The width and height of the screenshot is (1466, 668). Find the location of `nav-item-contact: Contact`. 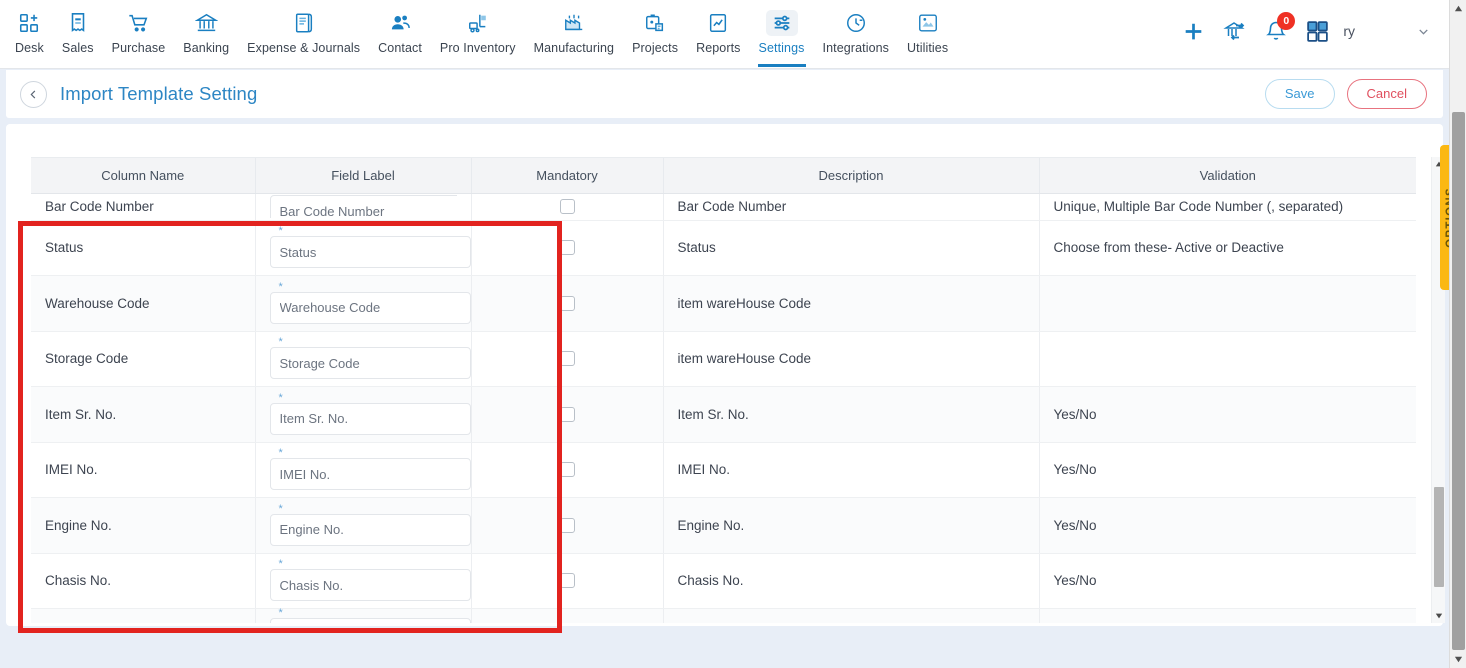

nav-item-contact: Contact is located at coordinates (400, 36).